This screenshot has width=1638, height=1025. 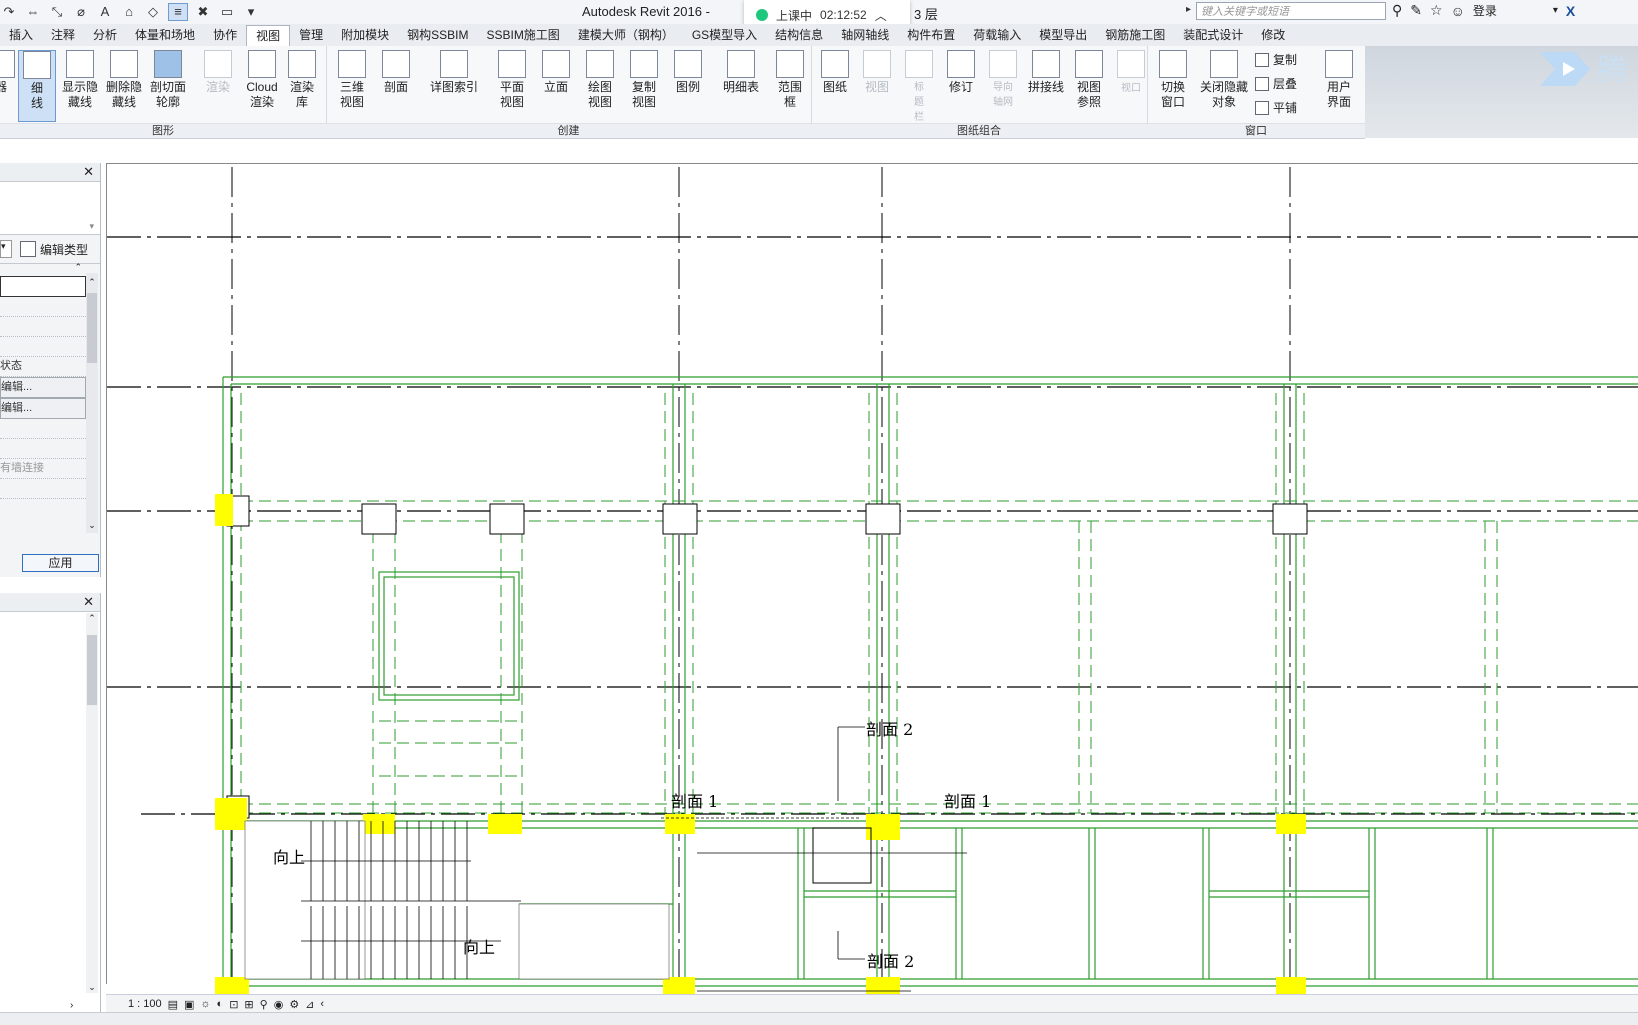 I want to click on ribbon-button-revisions: 修订, so click(x=961, y=72).